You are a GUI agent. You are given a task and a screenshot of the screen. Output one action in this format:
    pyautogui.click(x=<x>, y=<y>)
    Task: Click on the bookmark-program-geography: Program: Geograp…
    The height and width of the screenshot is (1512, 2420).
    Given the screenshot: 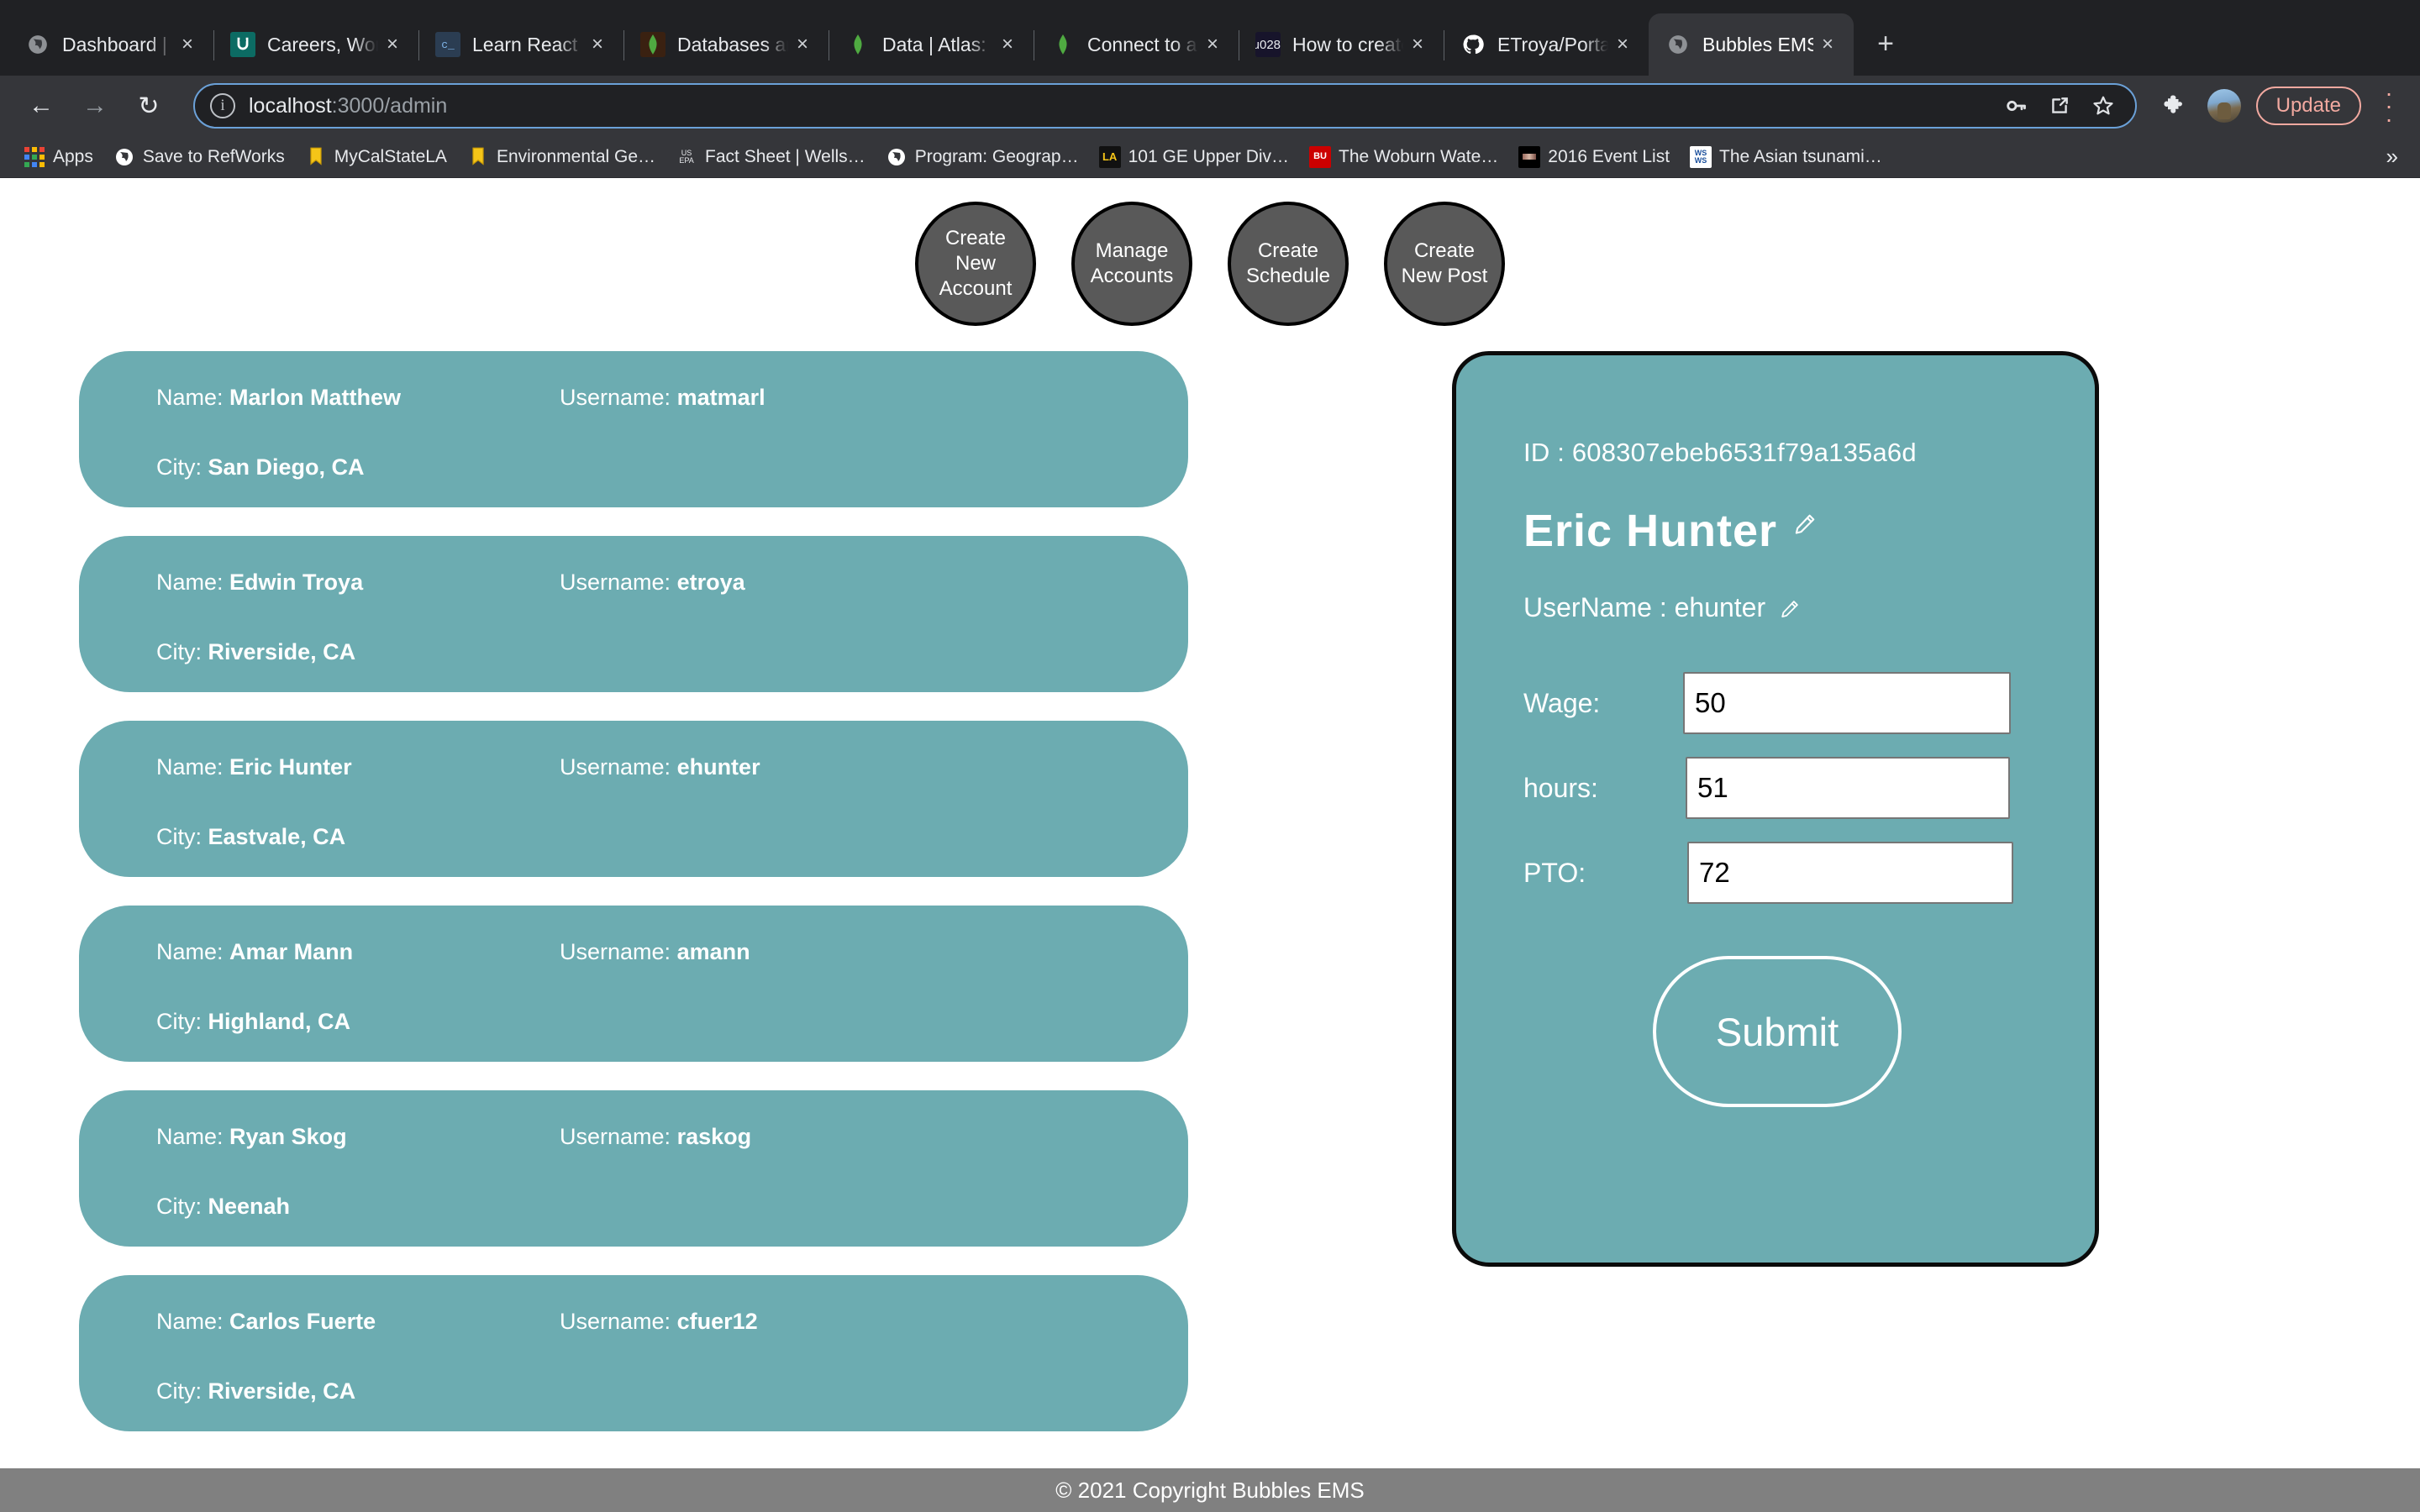 What is the action you would take?
    pyautogui.click(x=982, y=157)
    